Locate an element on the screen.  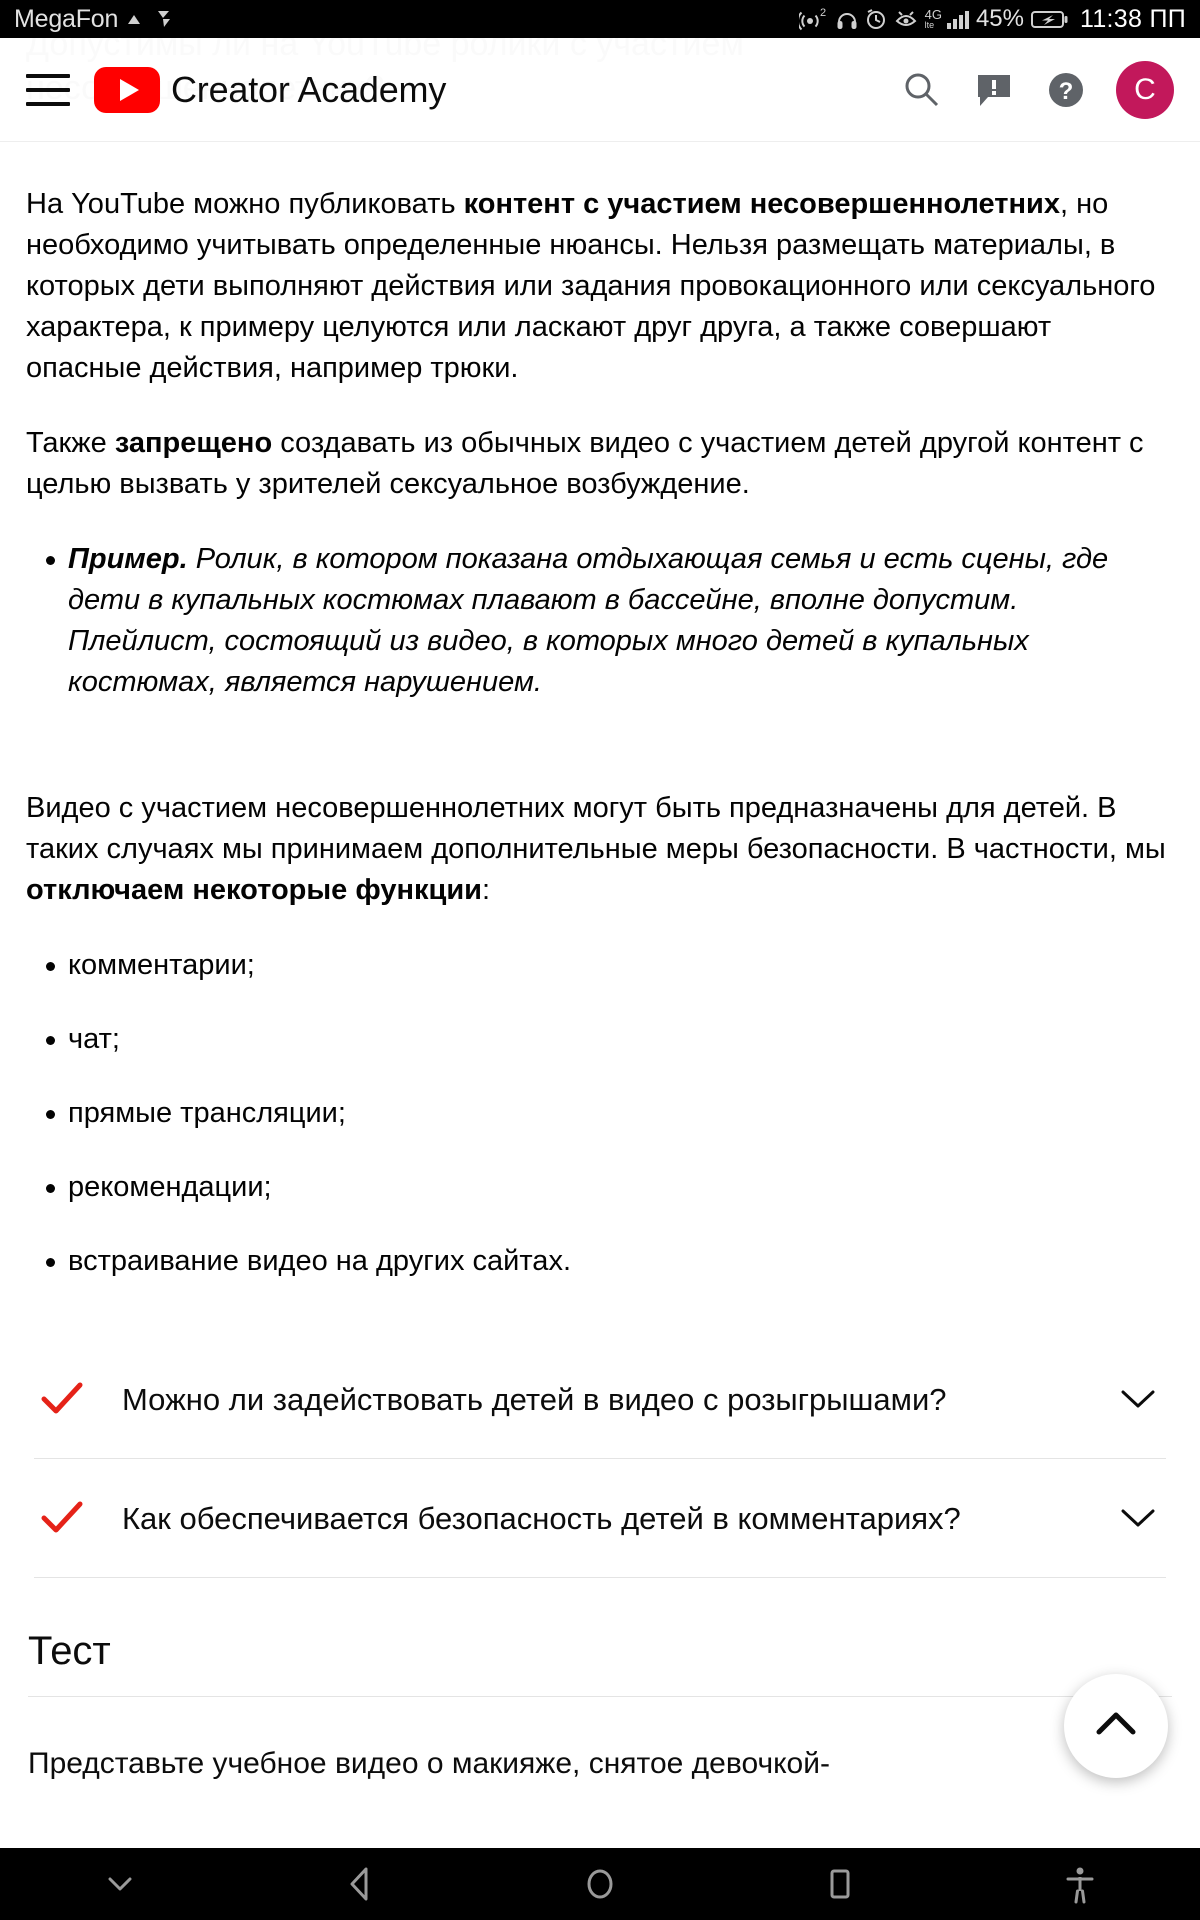
accessibility-icon is located at coordinates (1080, 1884).